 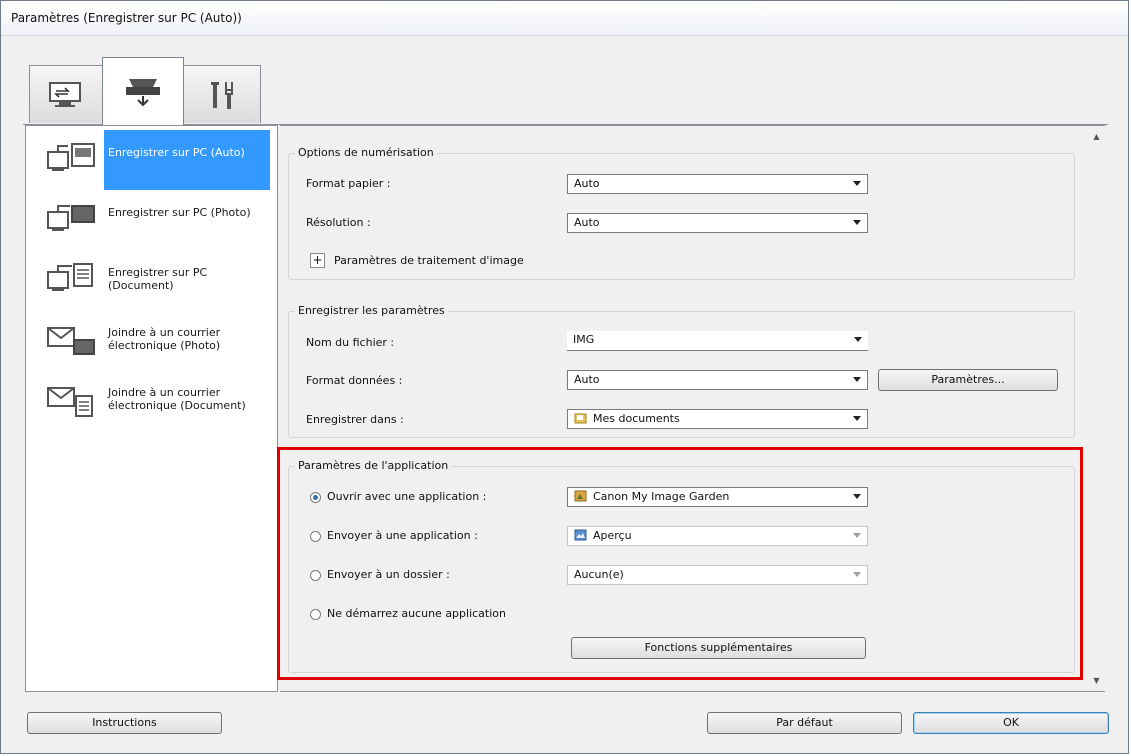 I want to click on computer-scan-icon, so click(x=65, y=94).